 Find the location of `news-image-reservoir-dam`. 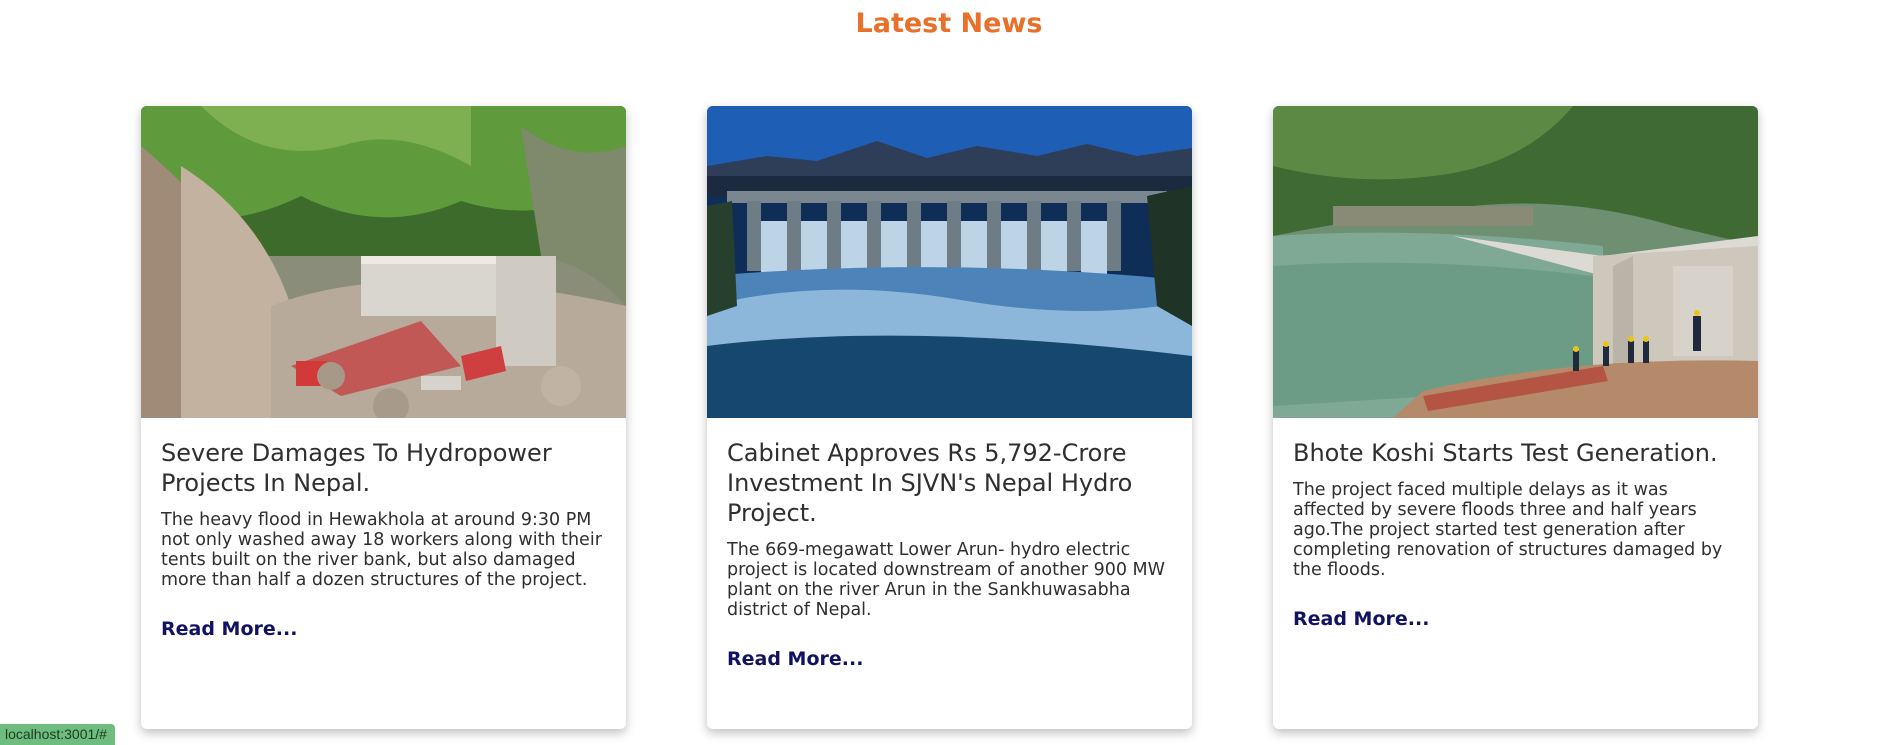

news-image-reservoir-dam is located at coordinates (1515, 262).